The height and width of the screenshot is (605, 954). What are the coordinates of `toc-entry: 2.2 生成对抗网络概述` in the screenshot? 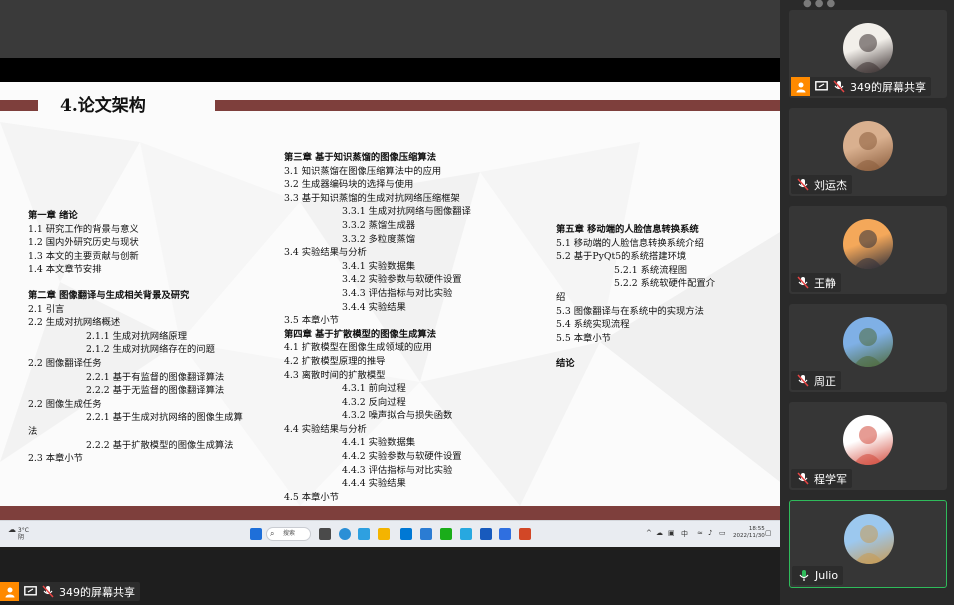 It's located at (74, 323).